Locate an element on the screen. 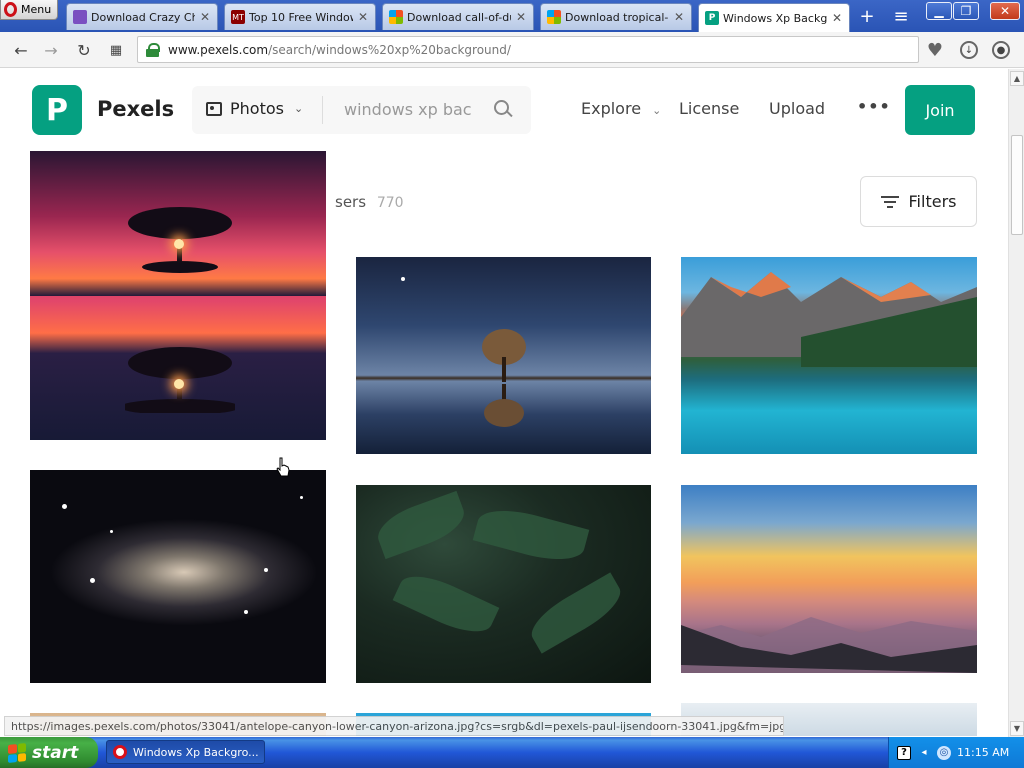 The image size is (1024, 768). nav-explore: Explore ⌄ is located at coordinates (621, 108).